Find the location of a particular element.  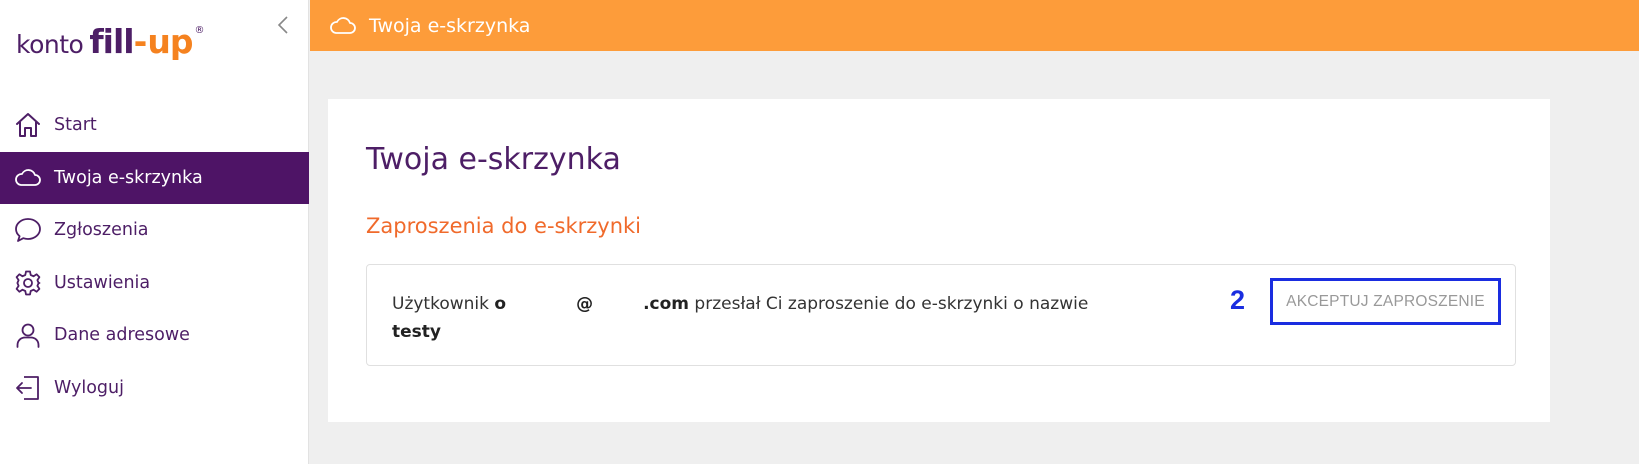

sidebar-item-label: Ustawienia is located at coordinates (102, 282).